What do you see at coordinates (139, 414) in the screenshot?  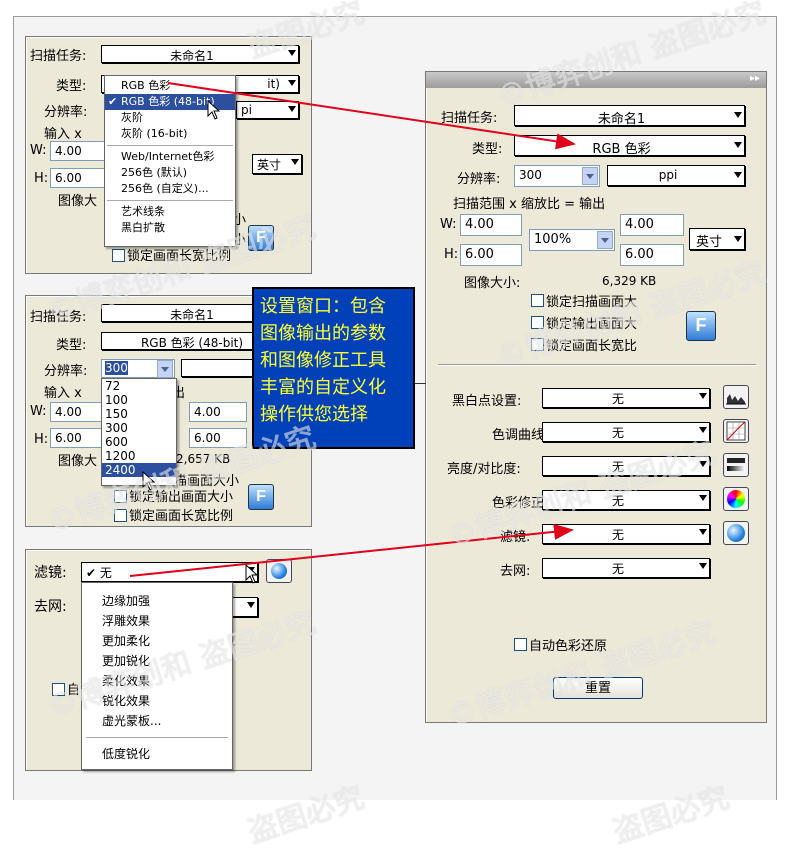 I see `resolution-menu-item: 150` at bounding box center [139, 414].